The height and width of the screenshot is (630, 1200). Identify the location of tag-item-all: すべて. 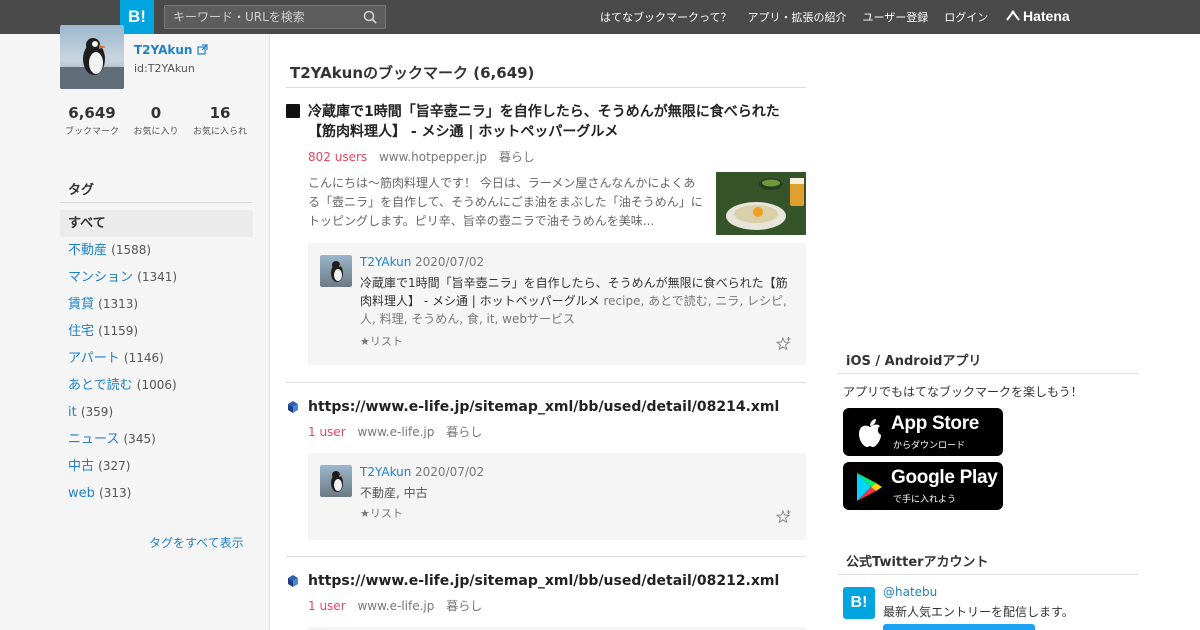
(156, 223).